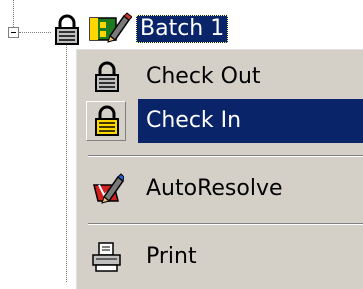 Image resolution: width=363 pixels, height=289 pixels. I want to click on printer-icon, so click(106, 257).